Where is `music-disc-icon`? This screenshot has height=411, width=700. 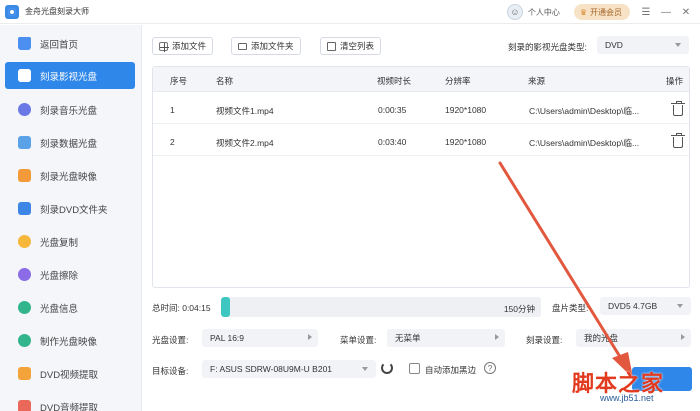
music-disc-icon is located at coordinates (24, 109).